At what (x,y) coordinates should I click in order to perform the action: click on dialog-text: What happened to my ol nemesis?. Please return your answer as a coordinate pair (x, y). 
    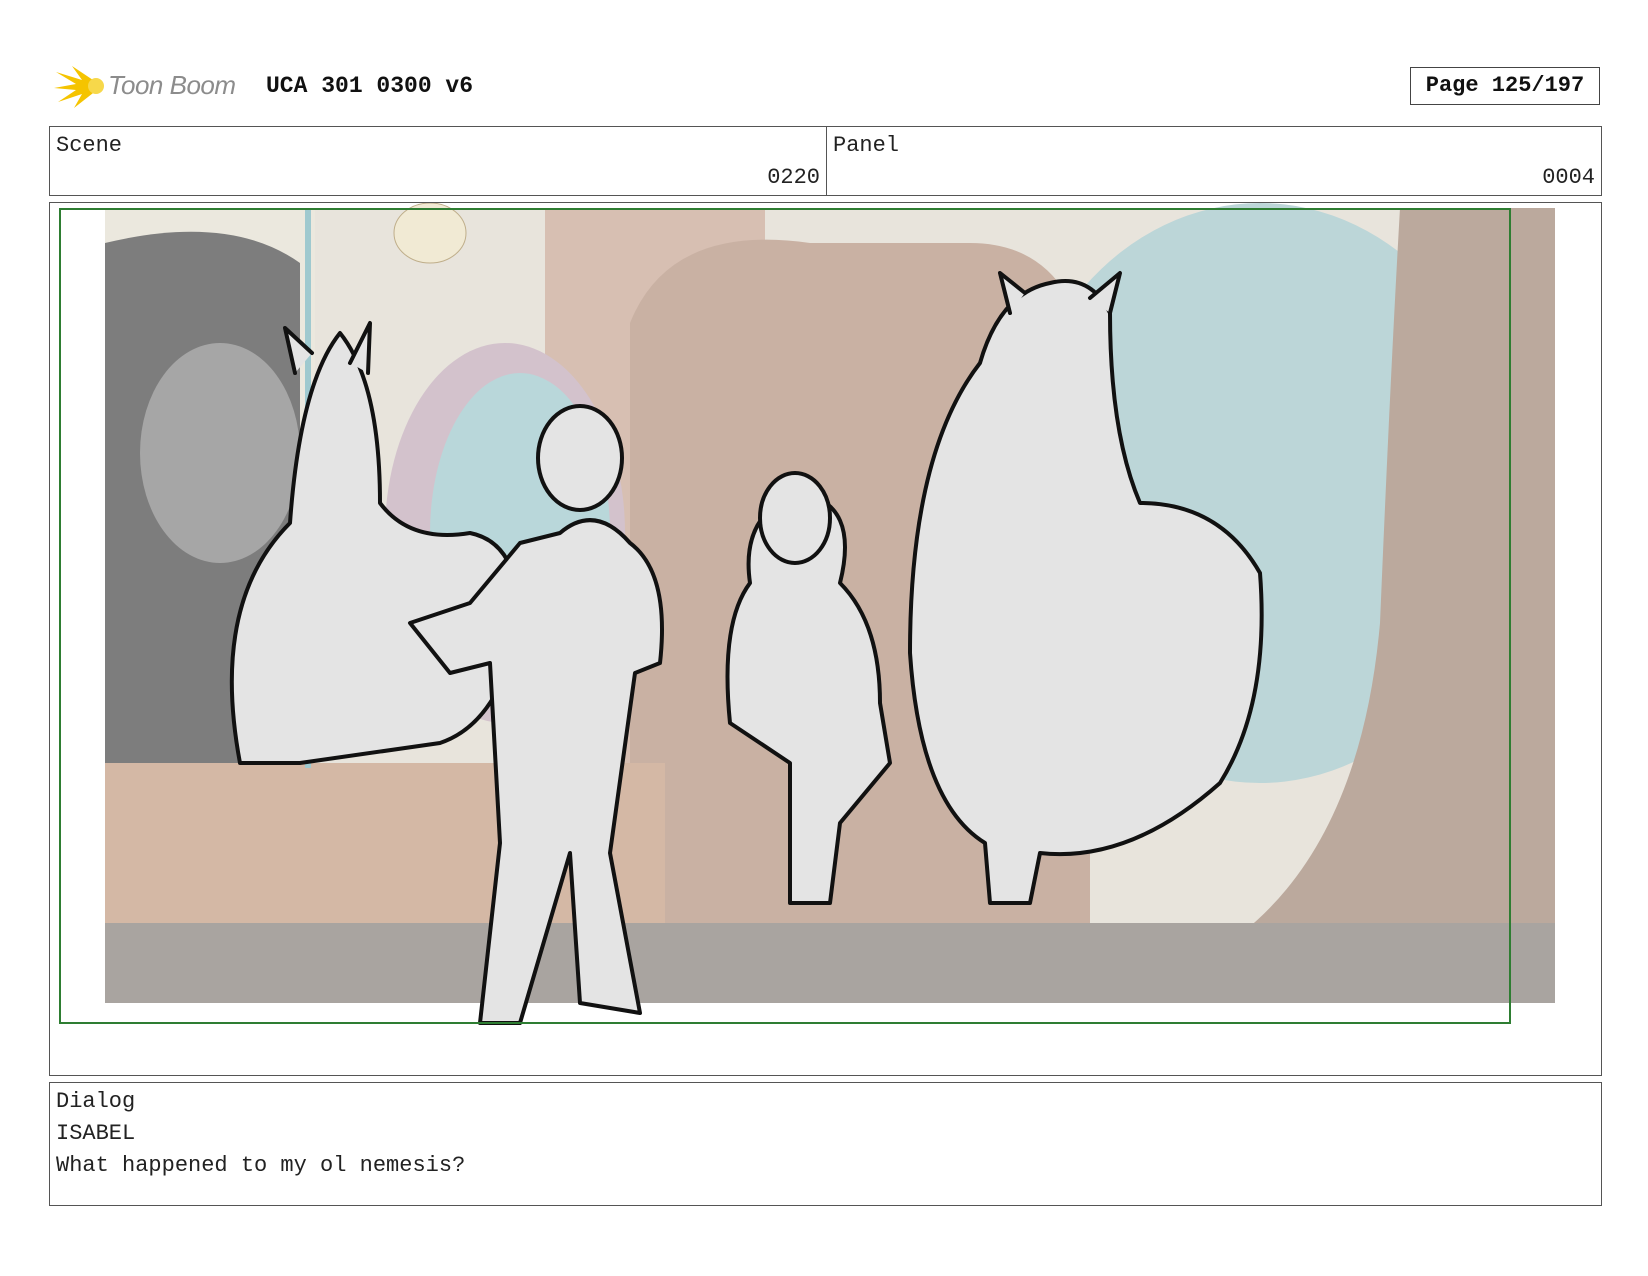
    Looking at the image, I should click on (261, 1165).